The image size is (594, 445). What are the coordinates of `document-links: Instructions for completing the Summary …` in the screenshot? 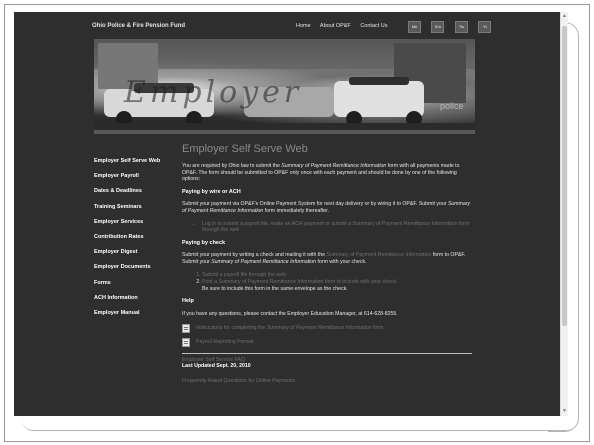 It's located at (327, 335).